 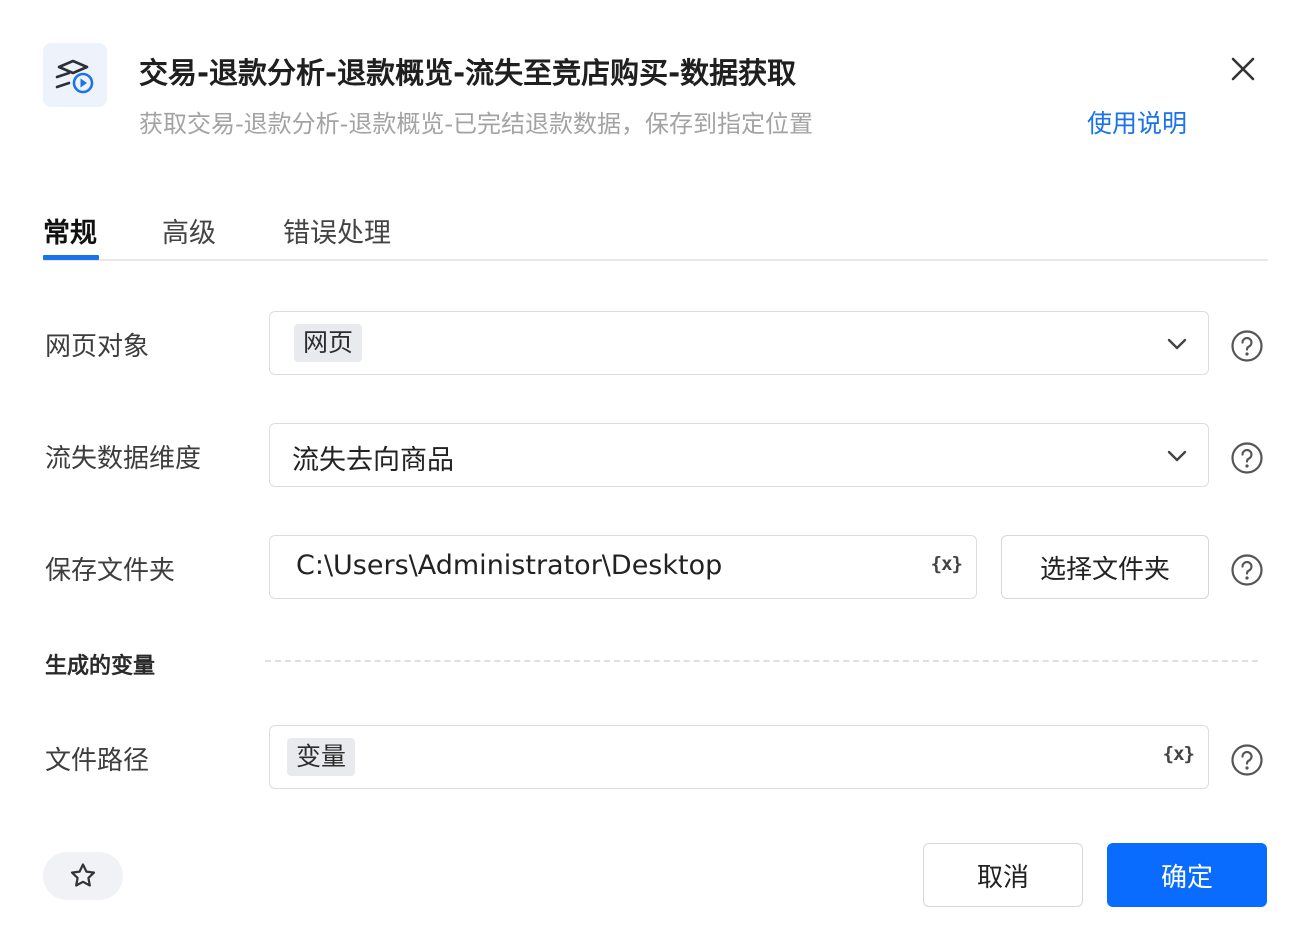 I want to click on tab-bar: 常规 高级 错误处理, so click(x=655, y=232).